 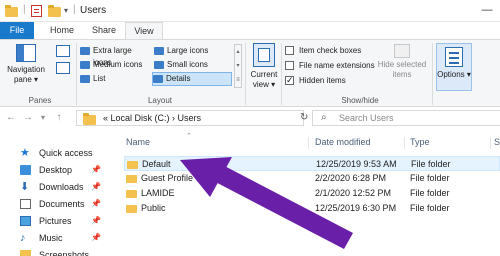 What do you see at coordinates (192, 79) in the screenshot?
I see `details-option: Details` at bounding box center [192, 79].